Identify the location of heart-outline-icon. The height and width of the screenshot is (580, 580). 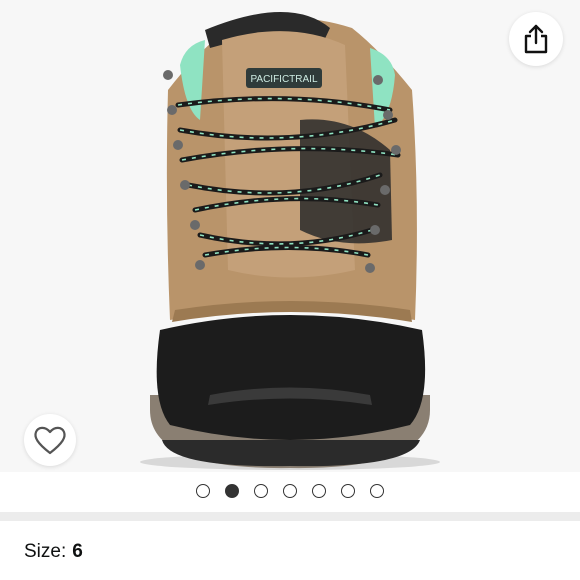
(50, 440).